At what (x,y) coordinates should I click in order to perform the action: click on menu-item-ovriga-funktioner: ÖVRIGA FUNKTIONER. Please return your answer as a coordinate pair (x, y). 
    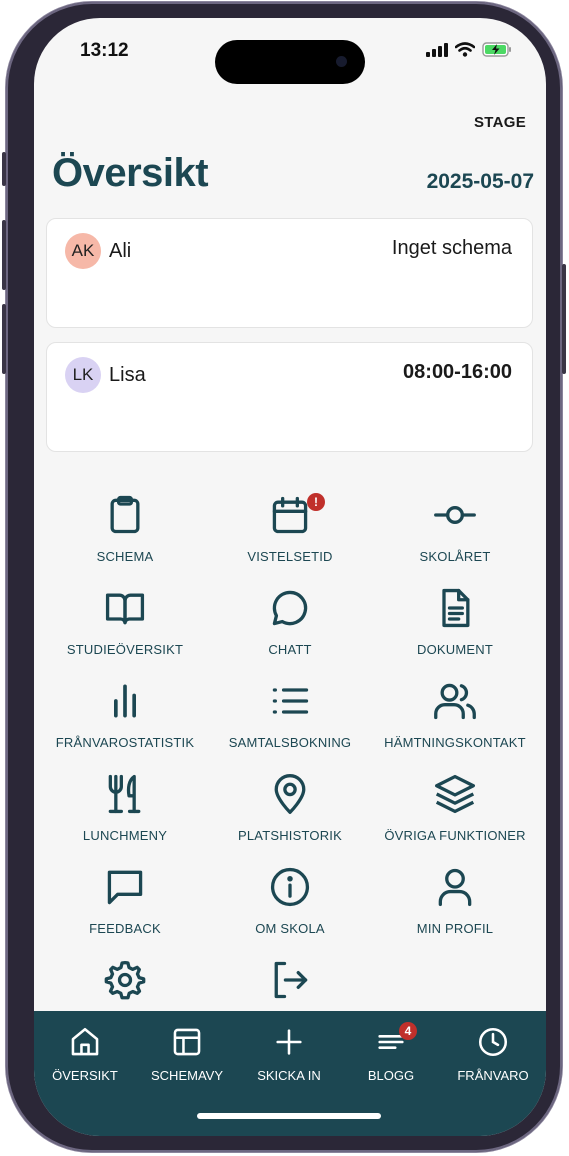
    Looking at the image, I should click on (455, 815).